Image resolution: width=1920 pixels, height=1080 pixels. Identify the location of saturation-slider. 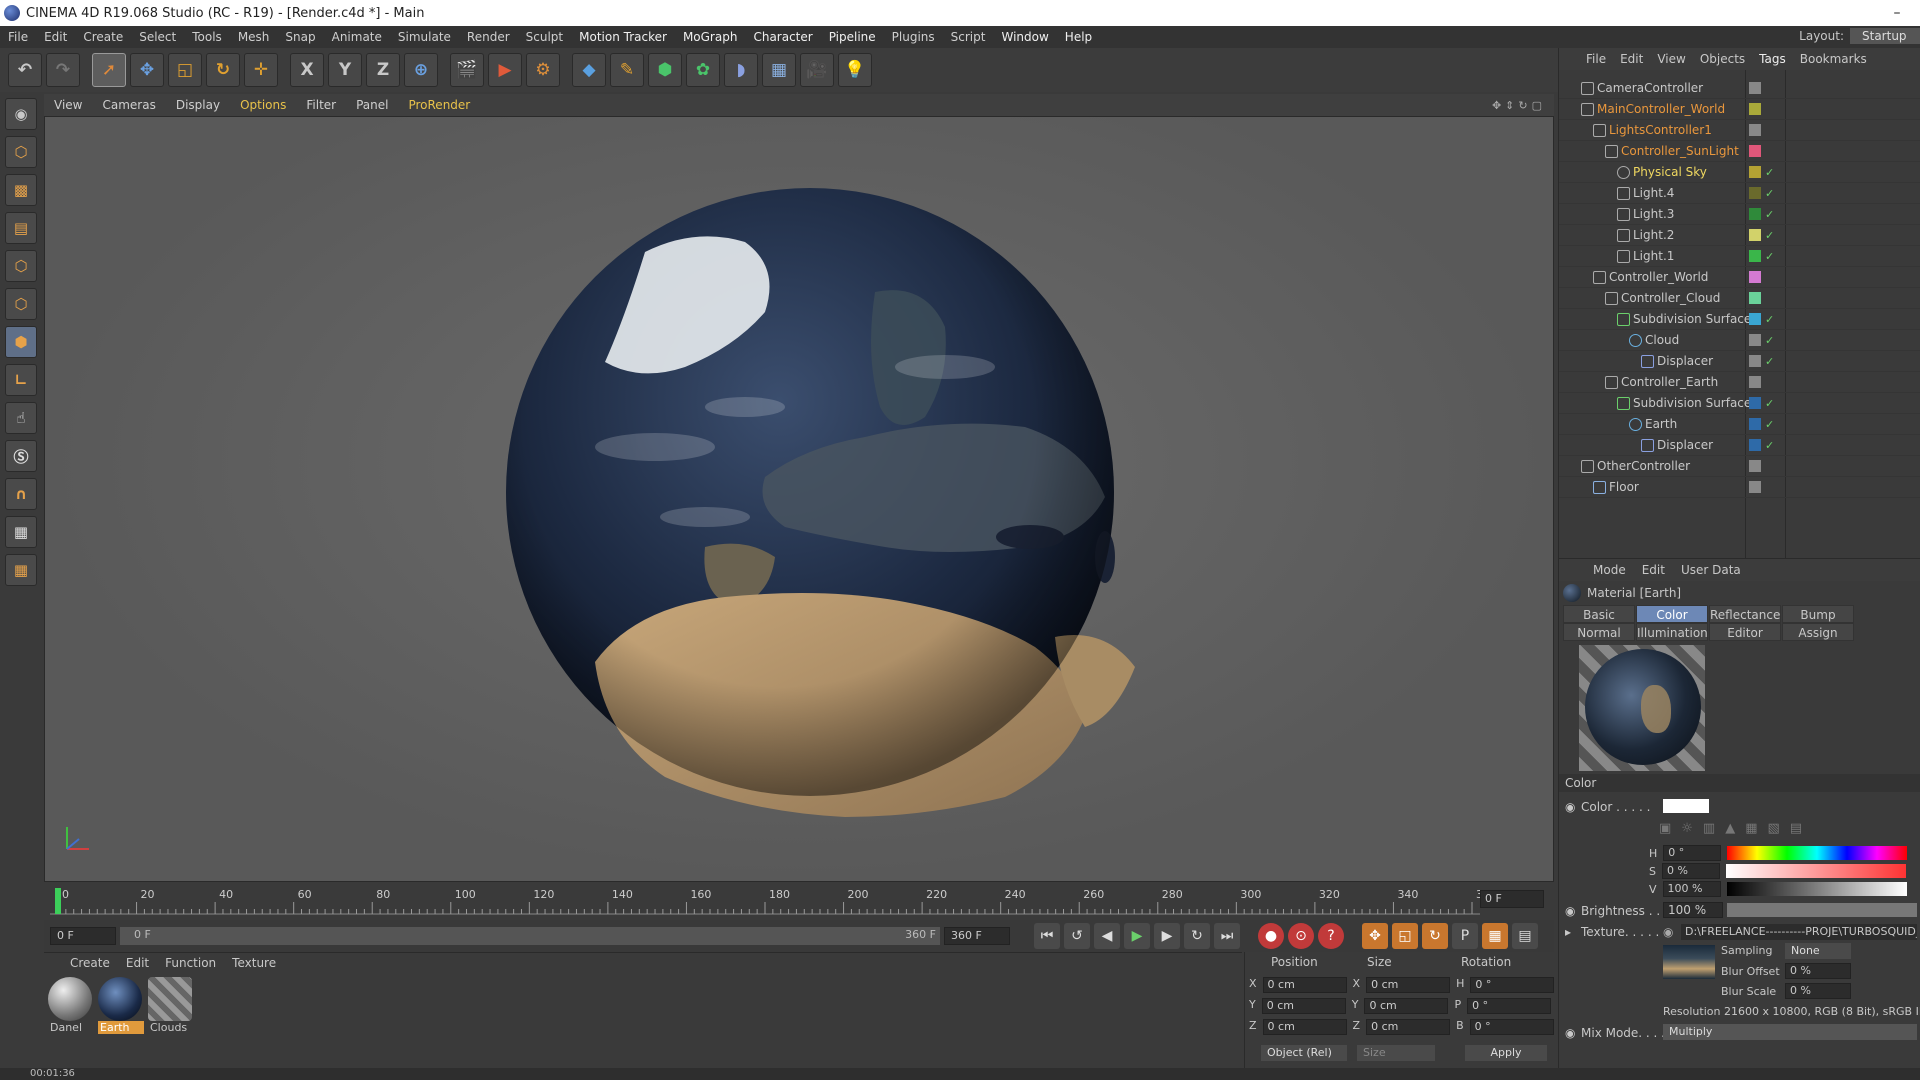
(1815, 871).